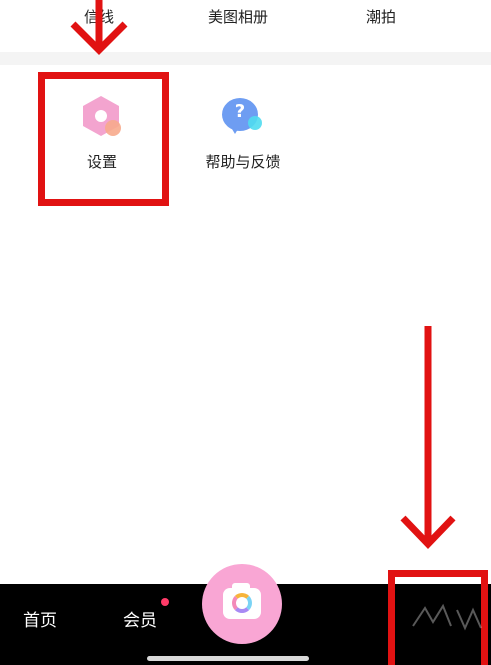 This screenshot has height=665, width=491. Describe the element at coordinates (228, 658) in the screenshot. I see `home-indicator` at that location.